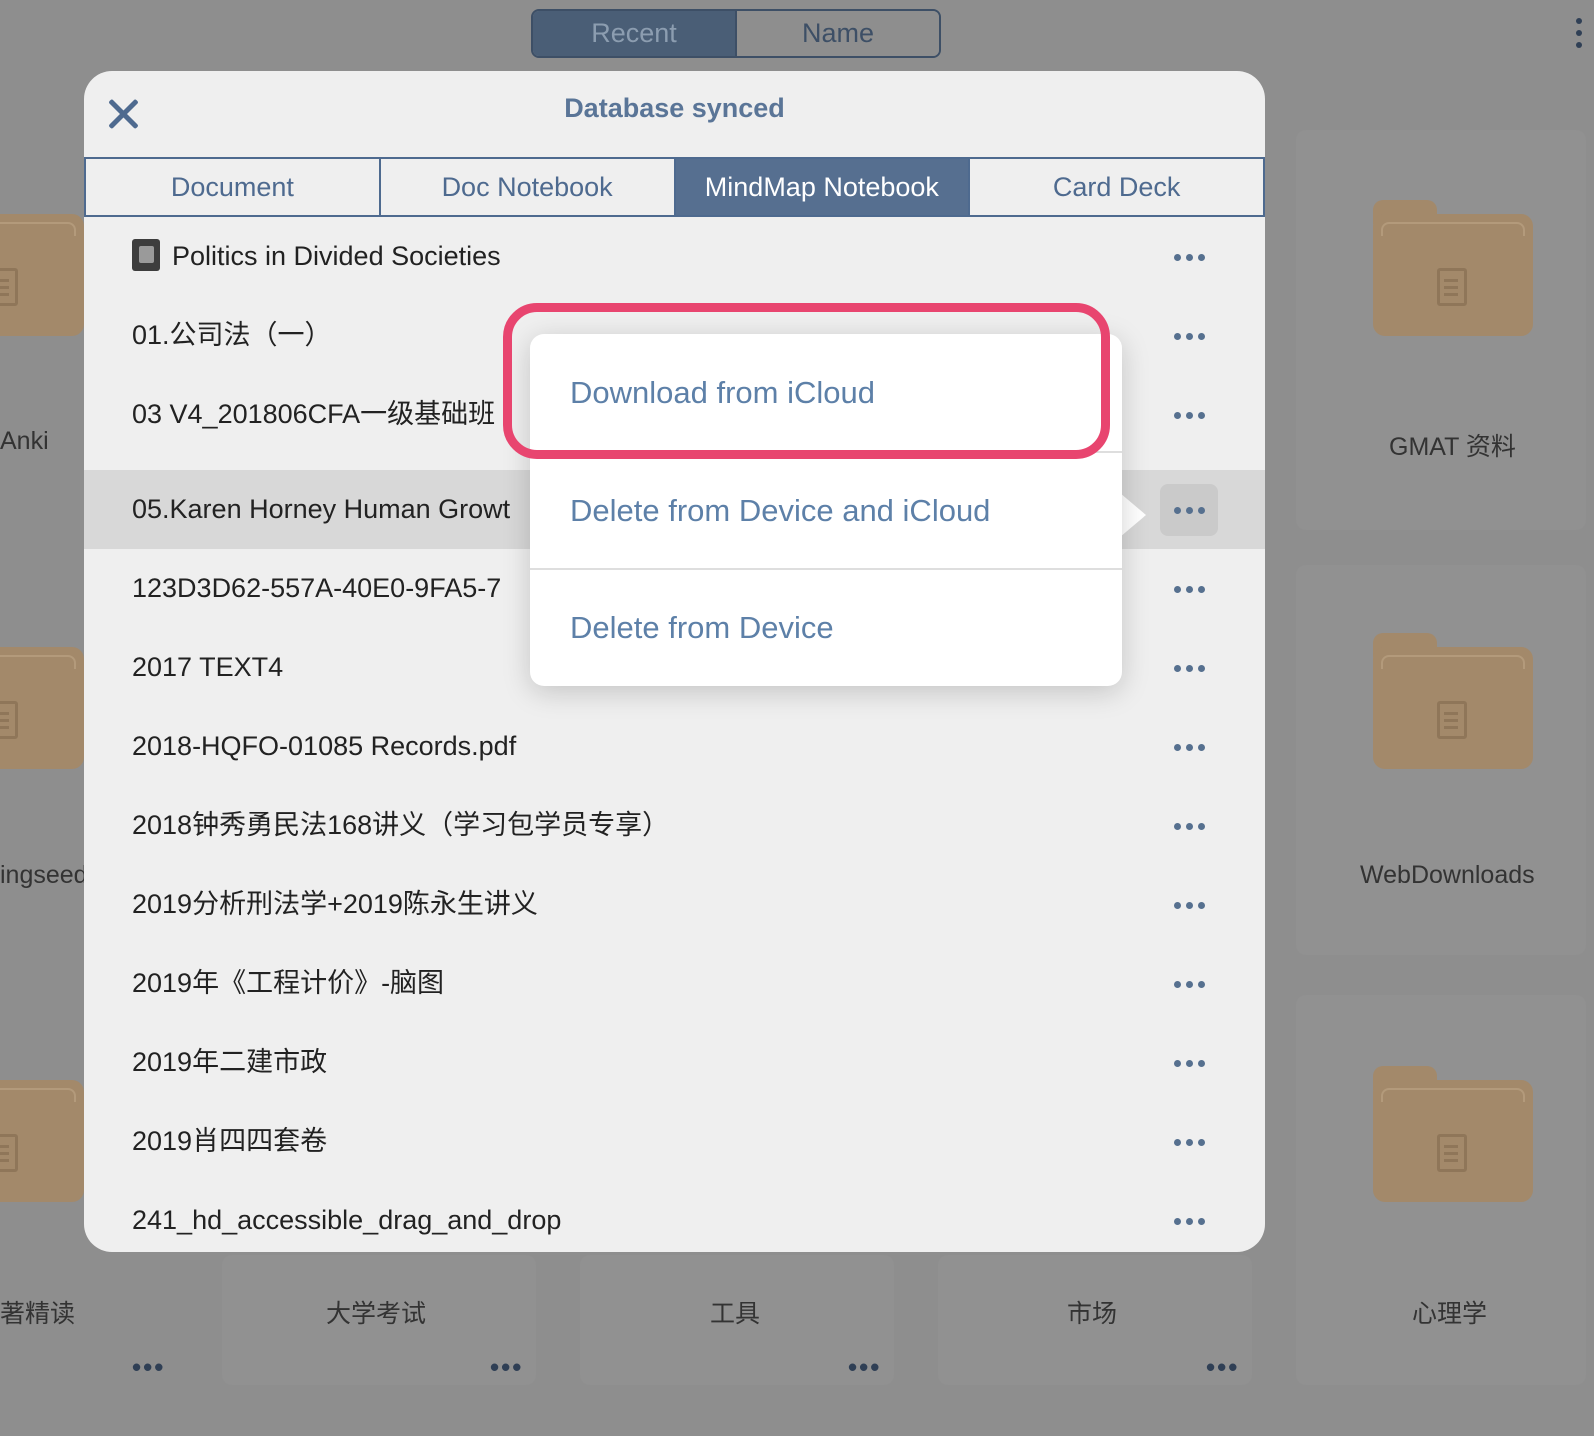  Describe the element at coordinates (1133, 515) in the screenshot. I see `popover-arrow` at that location.